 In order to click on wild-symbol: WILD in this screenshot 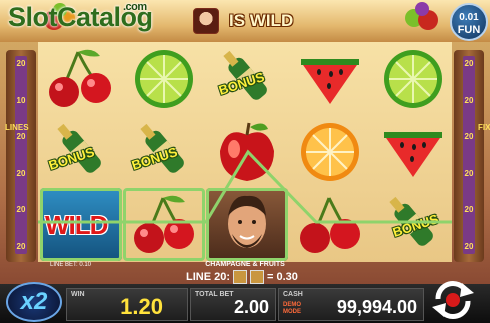, I will do `click(81, 224)`.